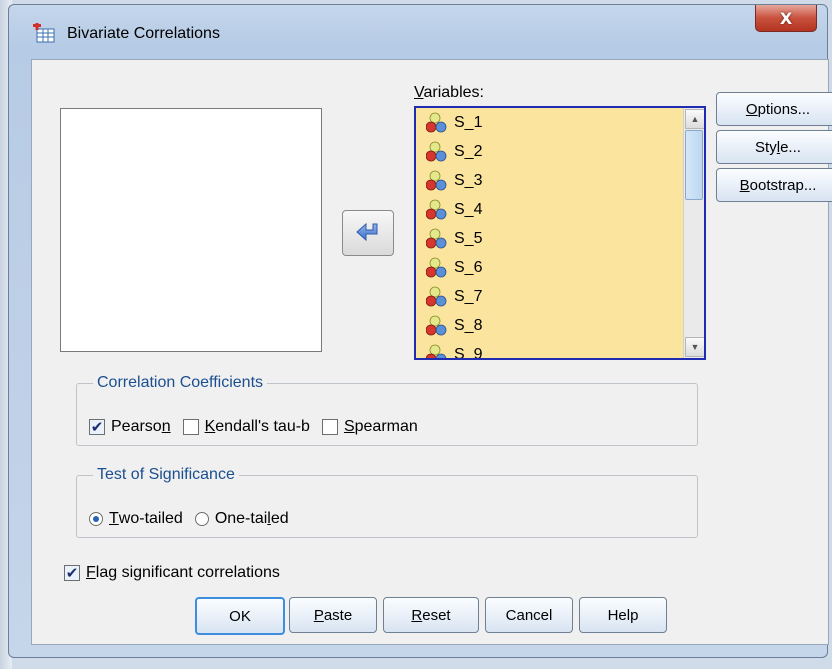 The width and height of the screenshot is (832, 669). Describe the element at coordinates (468, 122) in the screenshot. I see `variable-name: S_1` at that location.